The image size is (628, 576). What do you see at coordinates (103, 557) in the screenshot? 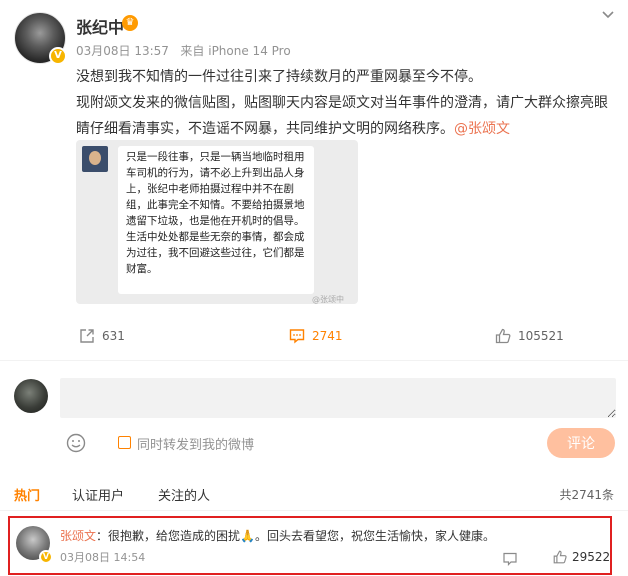
I see `comment-time: 03月08日 14:54` at bounding box center [103, 557].